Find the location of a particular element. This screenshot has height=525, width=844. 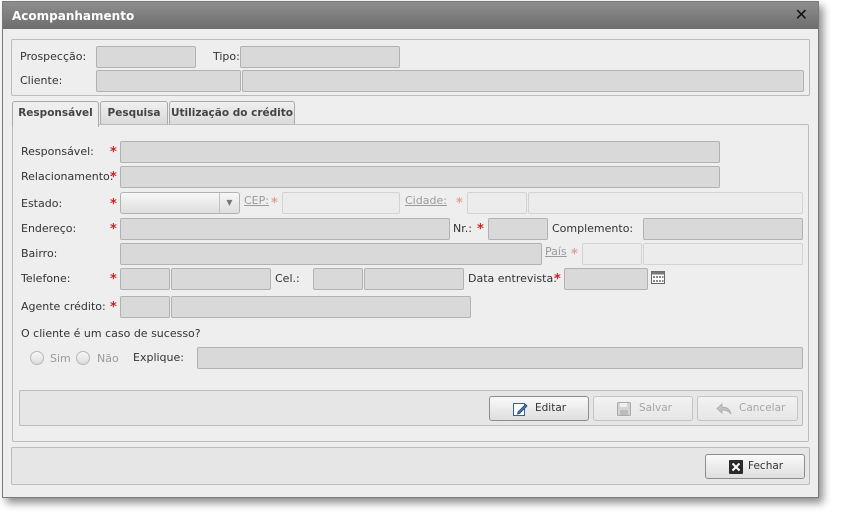

cliente-label: Cliente: is located at coordinates (41, 80).